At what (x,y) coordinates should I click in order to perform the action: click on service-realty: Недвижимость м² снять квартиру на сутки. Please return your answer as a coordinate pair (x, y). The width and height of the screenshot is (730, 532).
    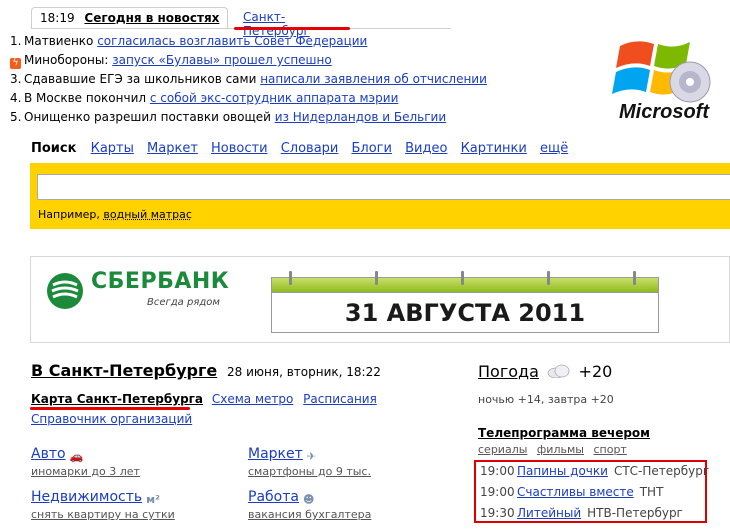
    Looking at the image, I should click on (126, 505).